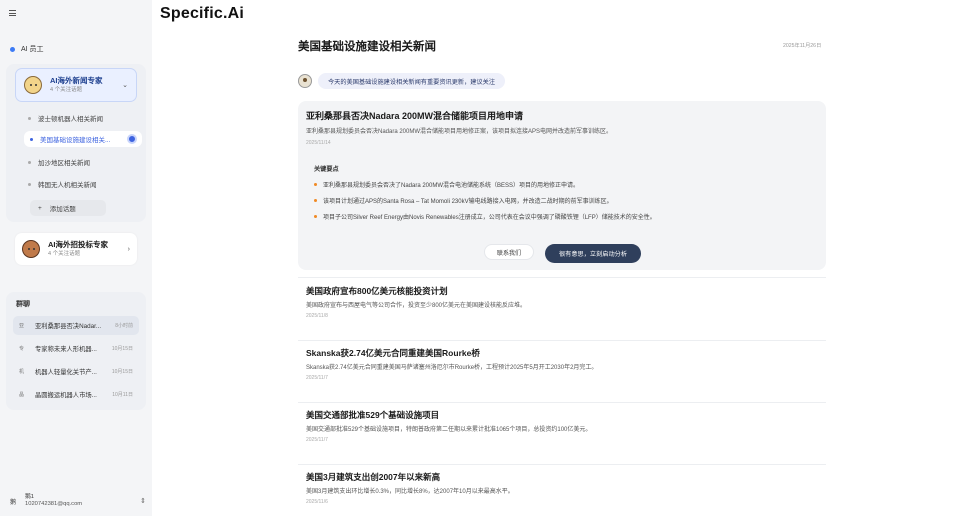  What do you see at coordinates (566, 291) in the screenshot?
I see `news-title: 美国政府宣布800亿美元核能投资计划` at bounding box center [566, 291].